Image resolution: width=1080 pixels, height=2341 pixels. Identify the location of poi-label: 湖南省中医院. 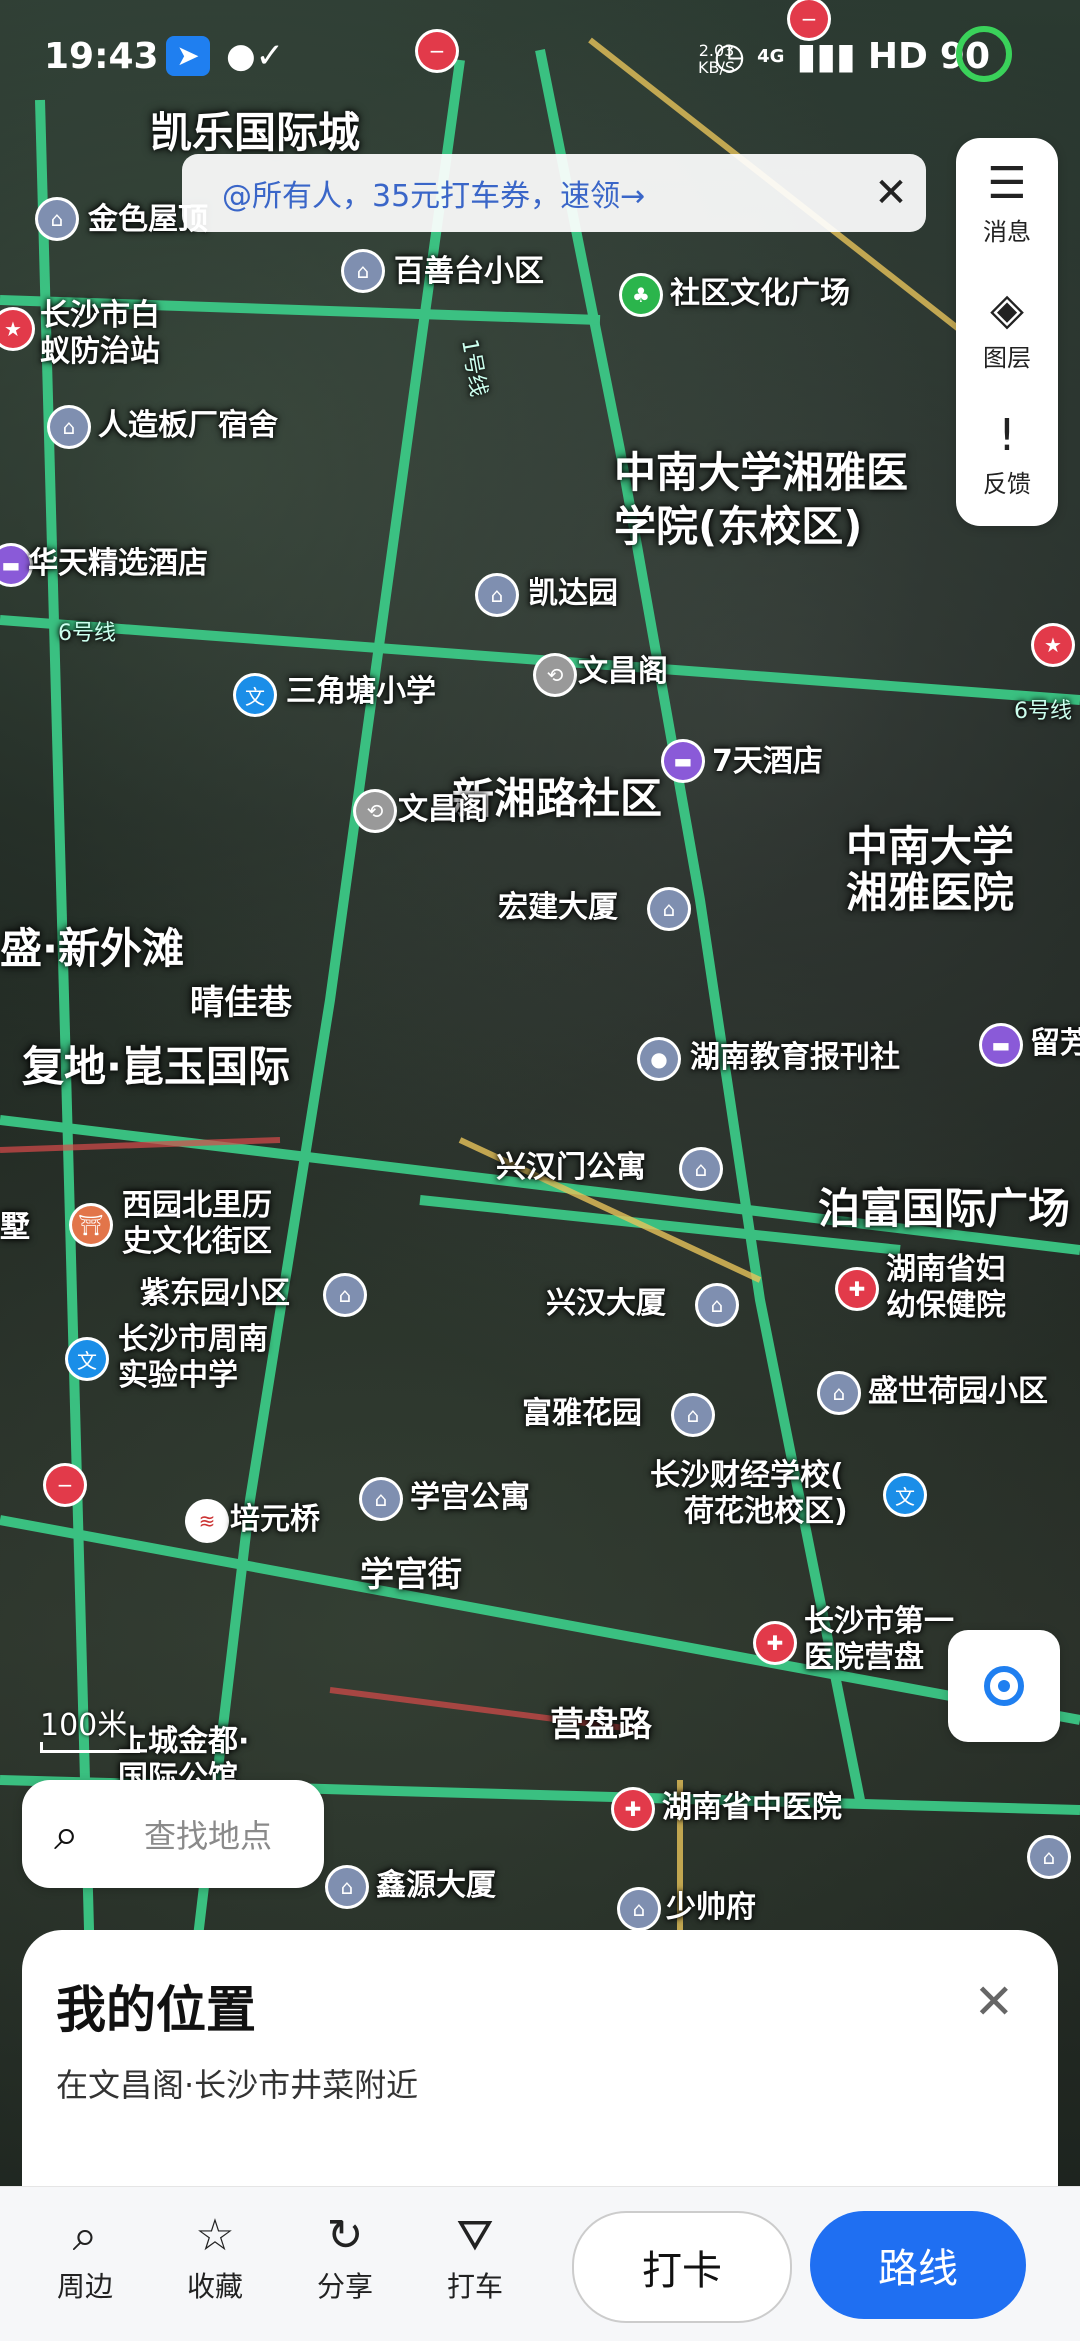
(752, 1808).